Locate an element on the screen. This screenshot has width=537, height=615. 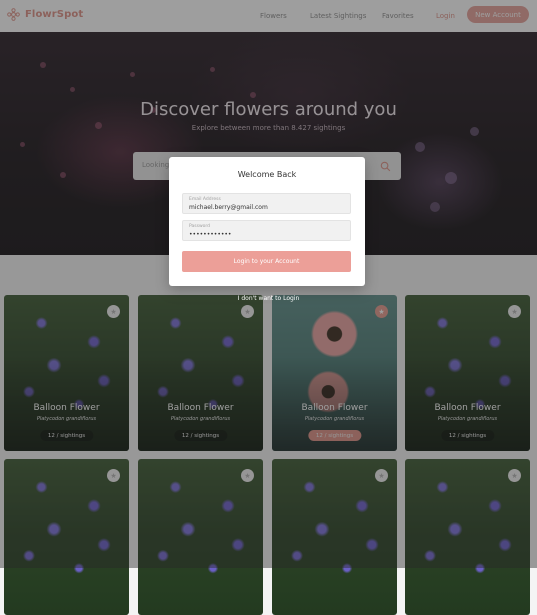
password-field: Password •••••••••••• is located at coordinates (266, 230).